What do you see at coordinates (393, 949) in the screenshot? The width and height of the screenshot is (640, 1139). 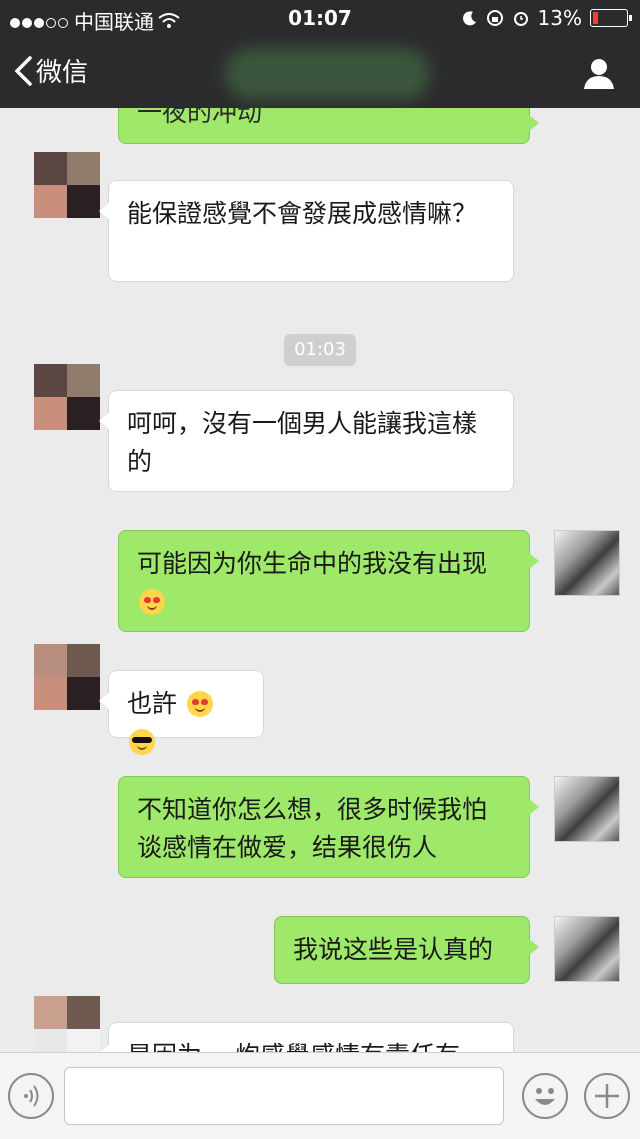 I see `message-text: 我说这些是认真的` at bounding box center [393, 949].